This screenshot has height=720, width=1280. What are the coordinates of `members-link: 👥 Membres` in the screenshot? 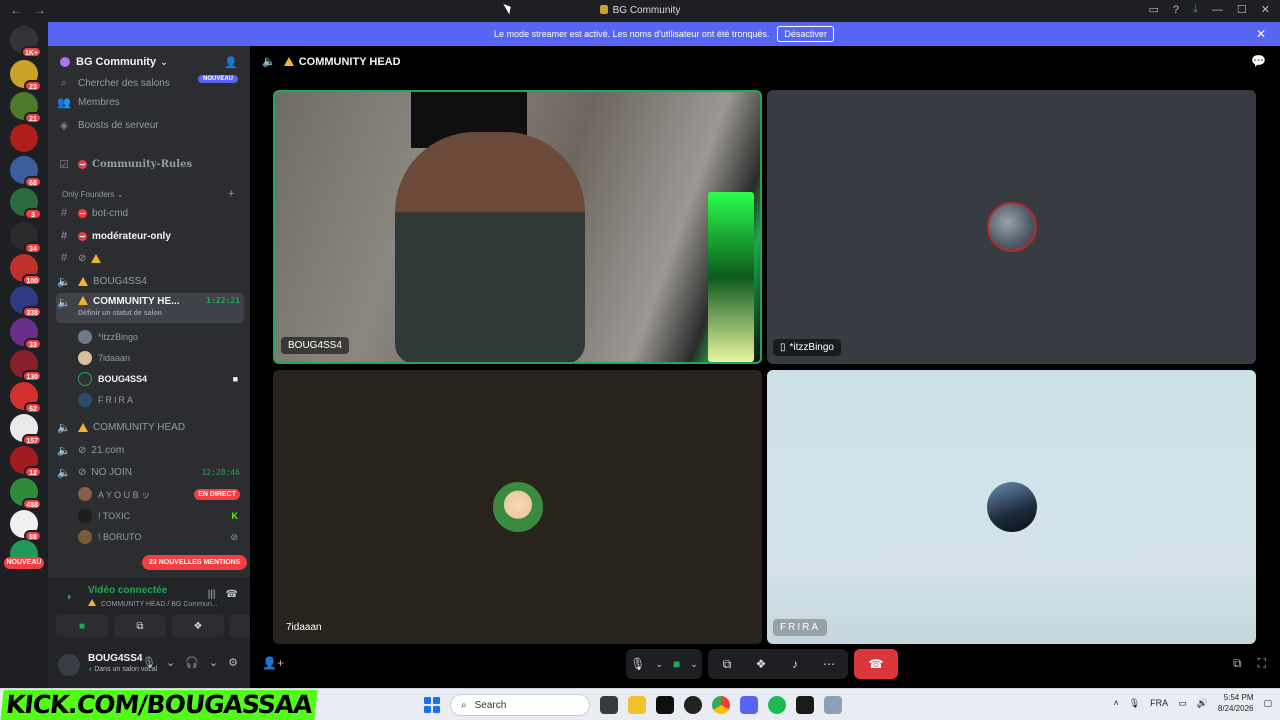 It's located at (150, 102).